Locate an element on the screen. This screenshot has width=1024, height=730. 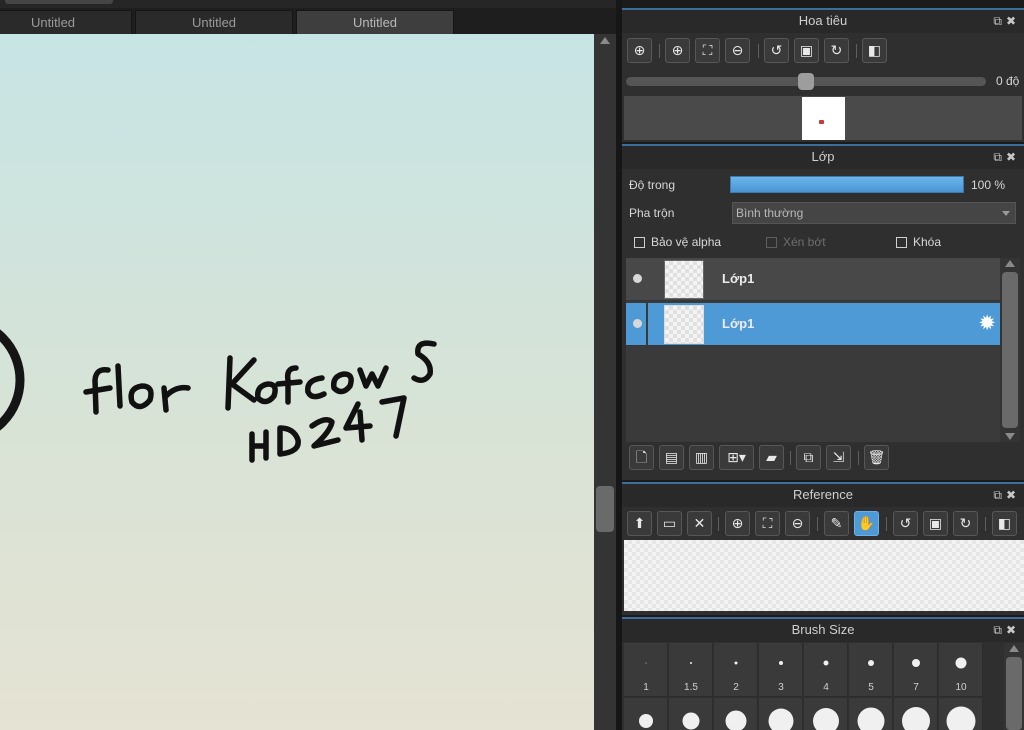
opacity-slider is located at coordinates (847, 184).